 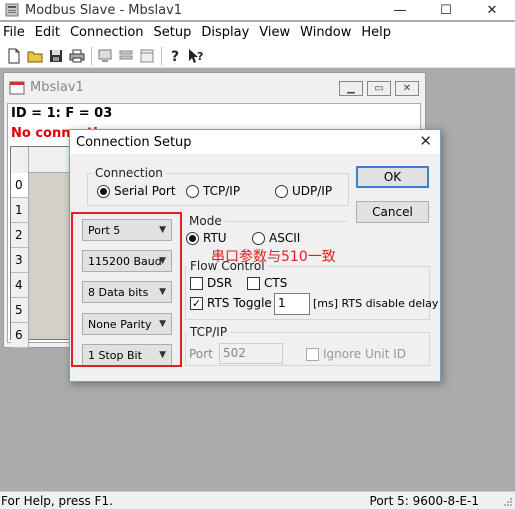 What do you see at coordinates (134, 142) in the screenshot?
I see `dialog-title: Connection Setup` at bounding box center [134, 142].